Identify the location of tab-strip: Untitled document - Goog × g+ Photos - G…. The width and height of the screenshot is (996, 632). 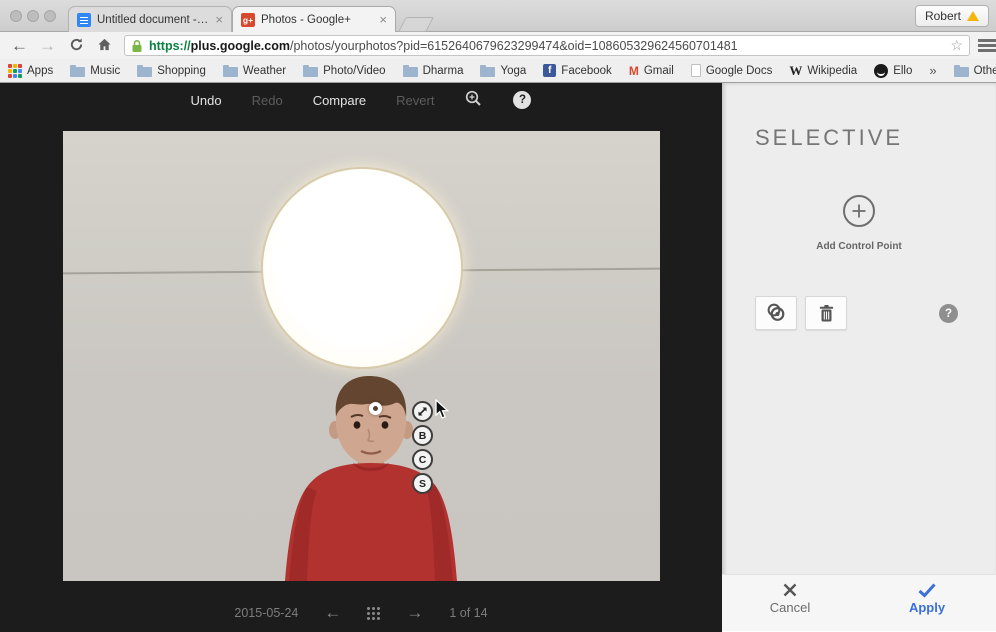
(251, 19).